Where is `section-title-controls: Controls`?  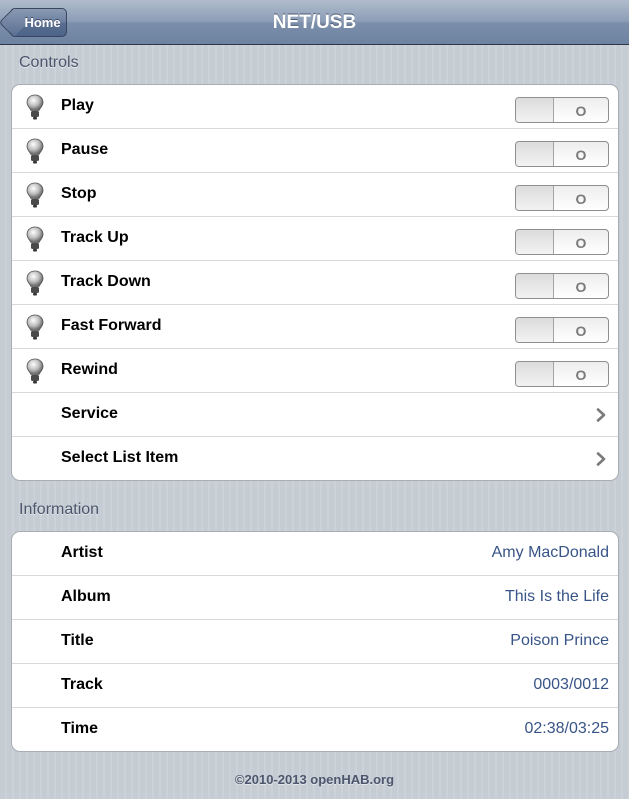 section-title-controls: Controls is located at coordinates (49, 62).